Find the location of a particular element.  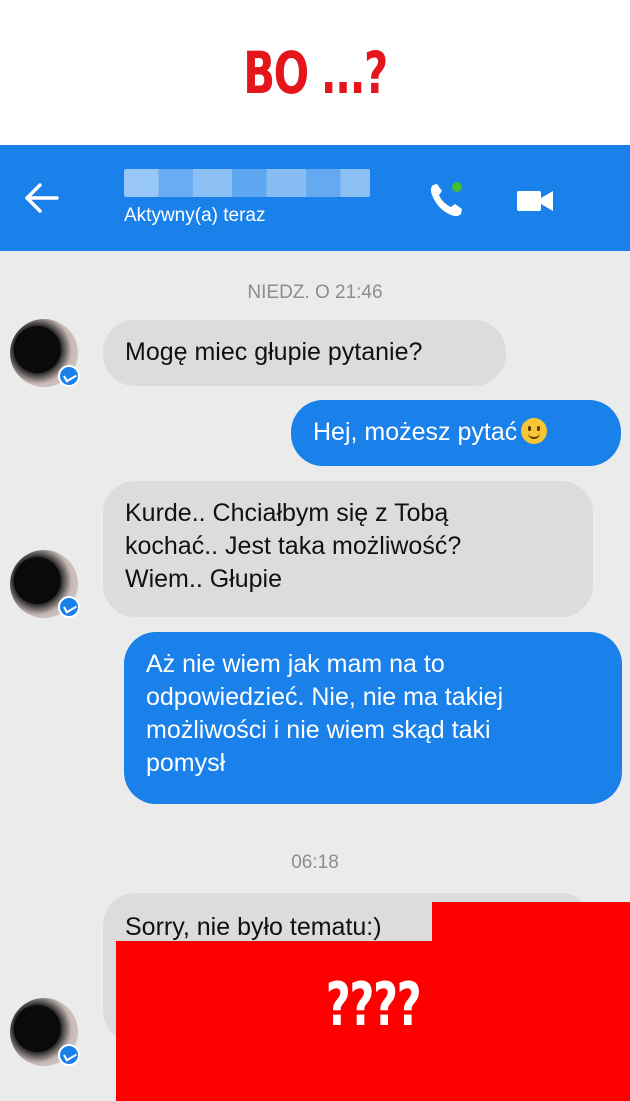

message-line: Wiem.. Głupie is located at coordinates (203, 579).